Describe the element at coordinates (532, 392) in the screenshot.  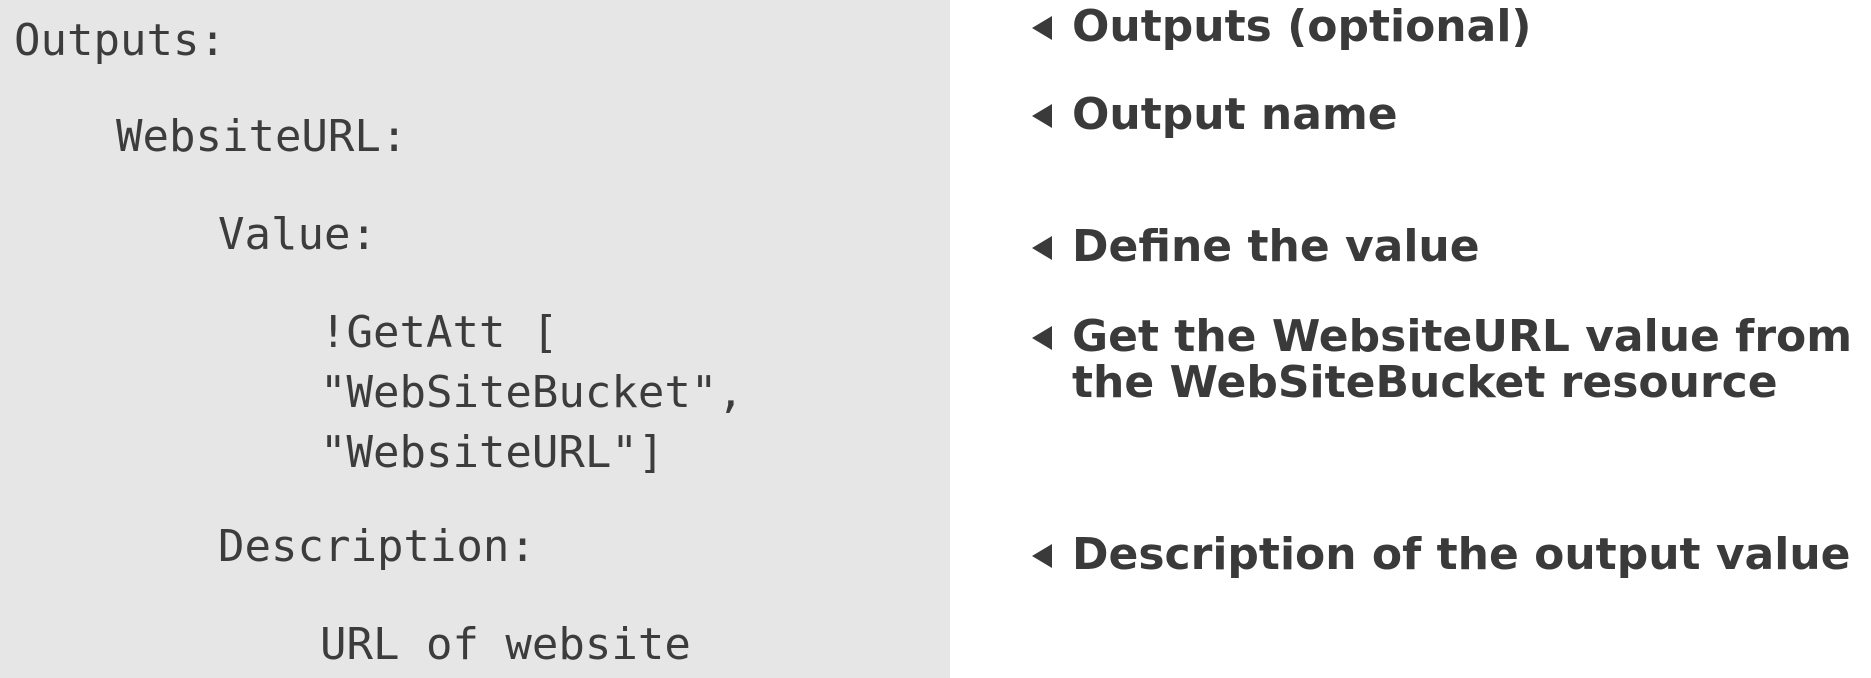
I see `code-line-bucket-arg: "WebSiteBucket",` at that location.